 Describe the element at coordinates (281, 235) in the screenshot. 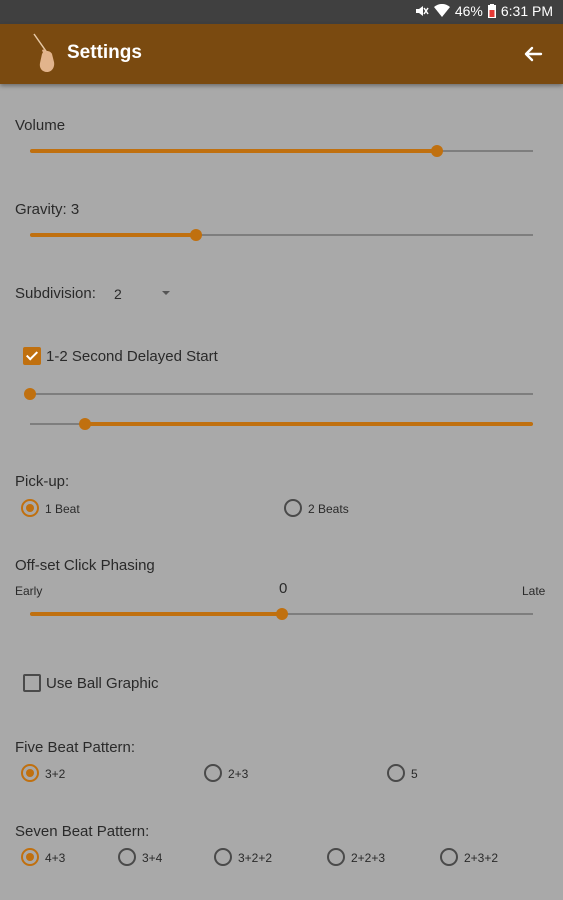

I see `gravity-slider` at that location.